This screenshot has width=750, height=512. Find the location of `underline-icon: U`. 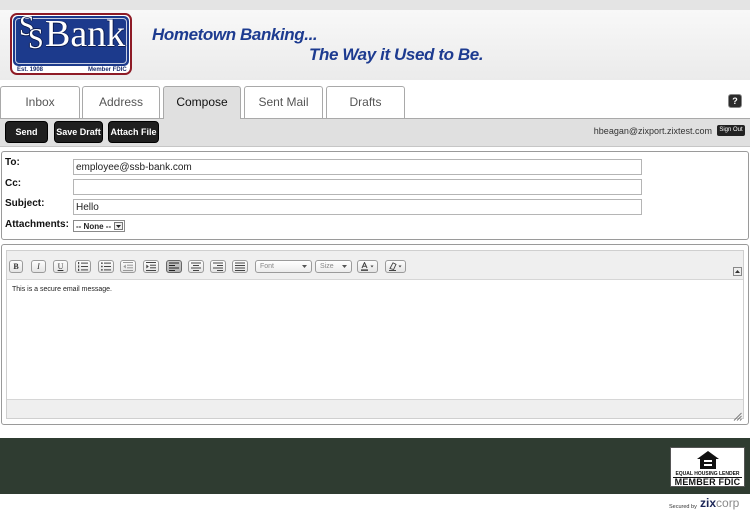

underline-icon: U is located at coordinates (60, 266).